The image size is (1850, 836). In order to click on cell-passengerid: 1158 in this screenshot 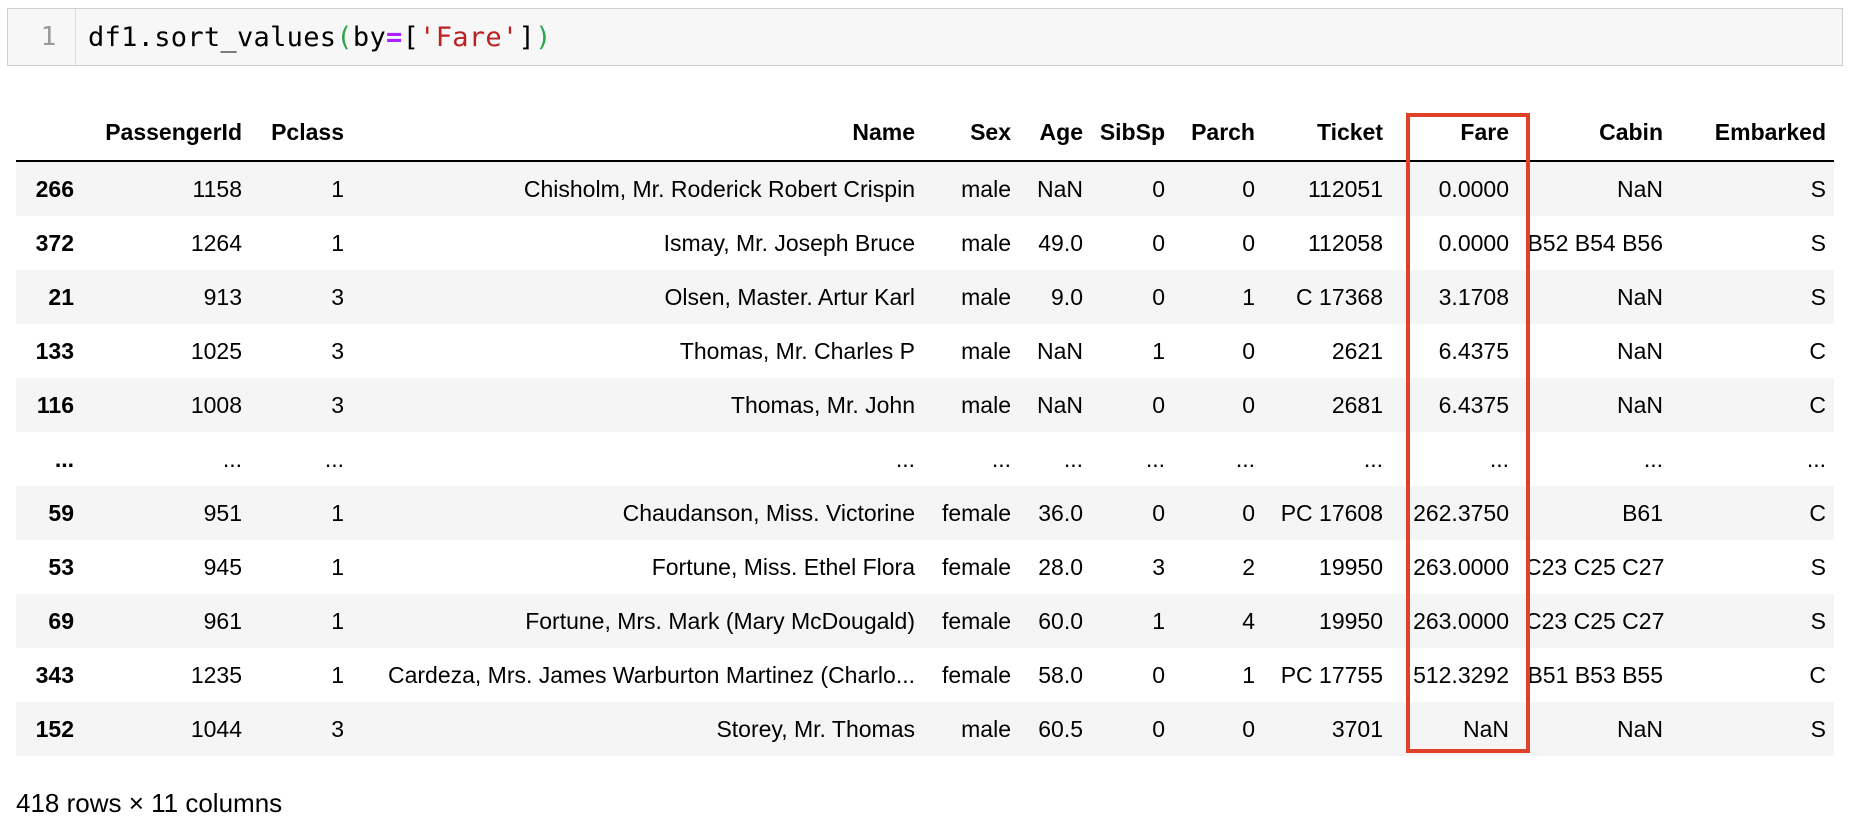, I will do `click(217, 188)`.